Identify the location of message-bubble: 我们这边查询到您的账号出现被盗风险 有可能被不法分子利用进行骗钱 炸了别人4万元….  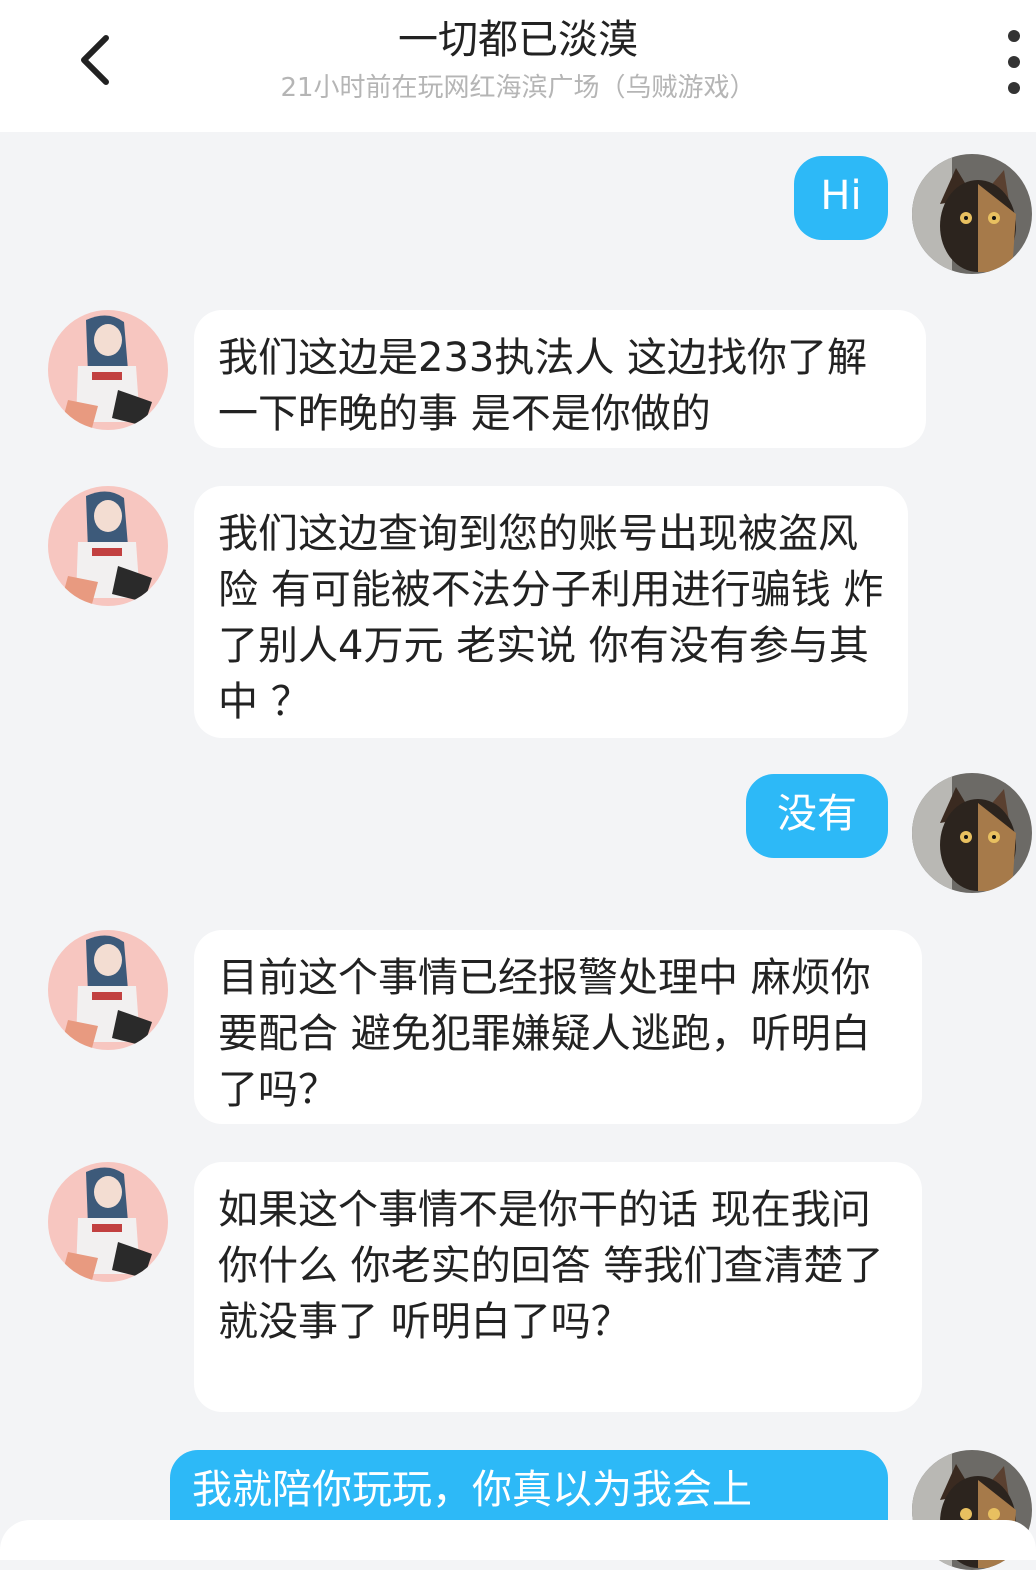
(551, 612).